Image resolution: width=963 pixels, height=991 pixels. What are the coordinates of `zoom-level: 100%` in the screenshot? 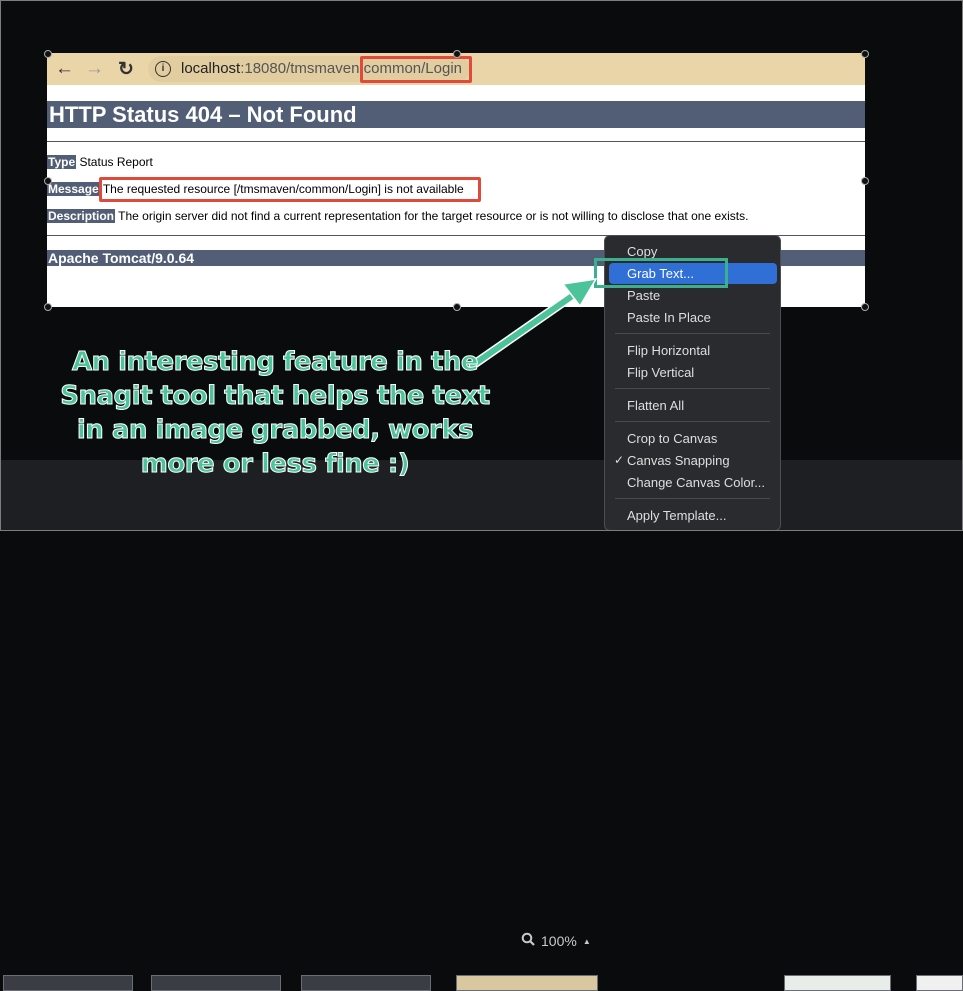 It's located at (559, 940).